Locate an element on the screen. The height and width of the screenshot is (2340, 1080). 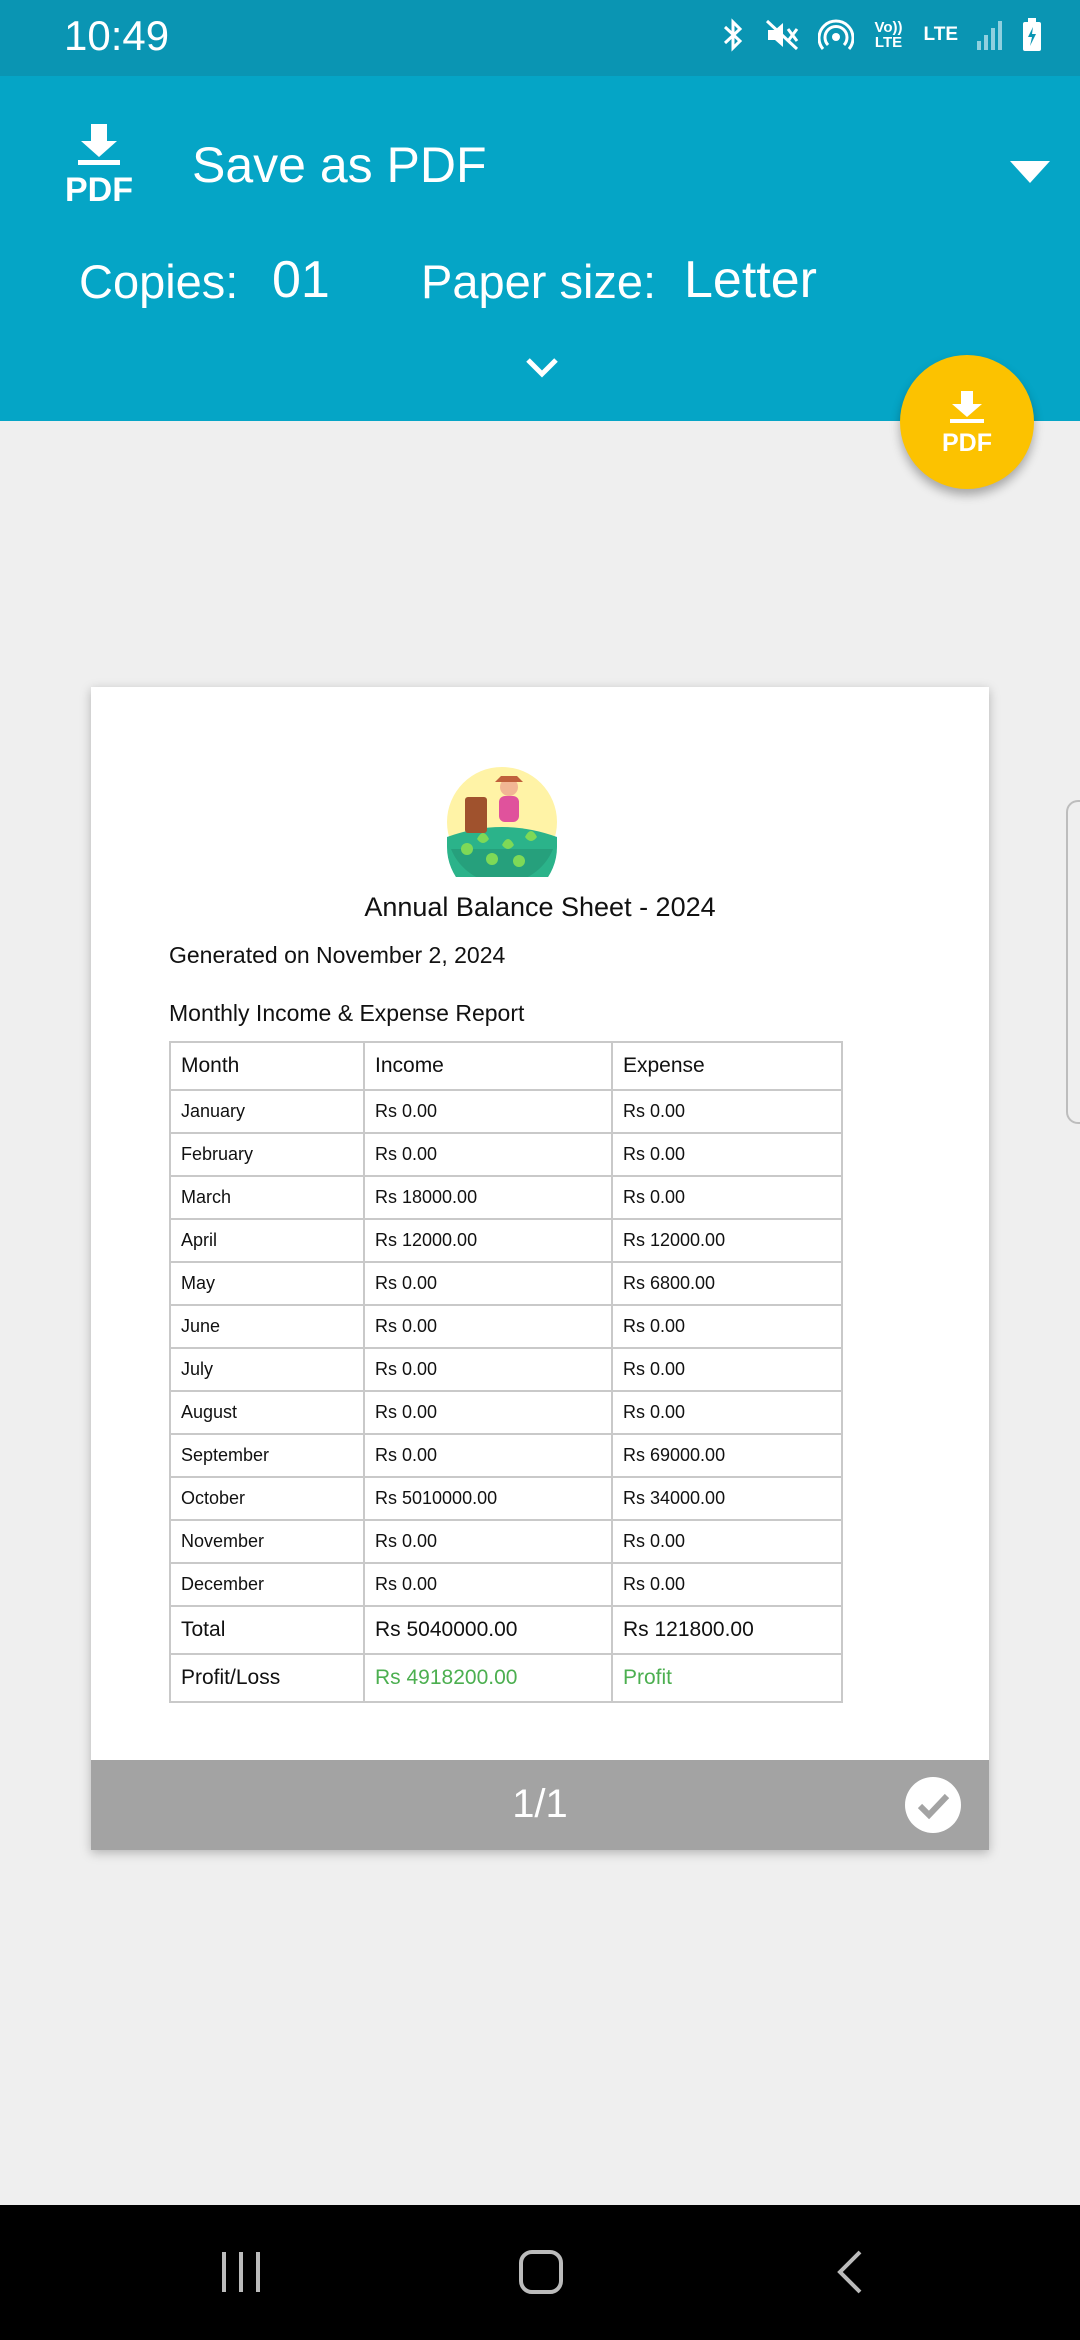
generated-date: Generated on November 2, 2024 is located at coordinates (337, 955).